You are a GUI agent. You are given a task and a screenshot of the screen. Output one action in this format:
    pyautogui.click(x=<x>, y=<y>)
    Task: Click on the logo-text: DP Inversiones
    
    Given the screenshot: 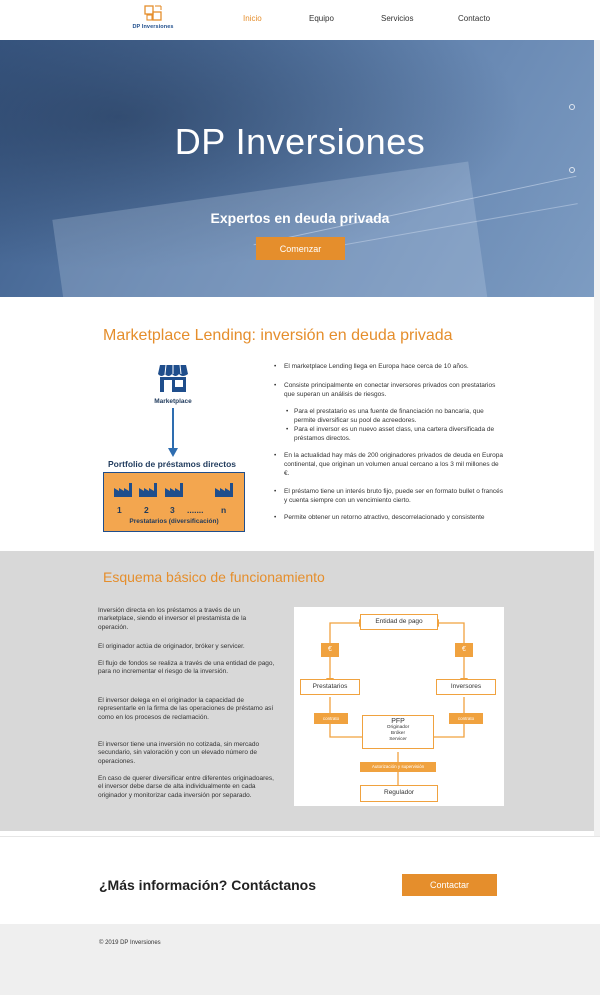 What is the action you would take?
    pyautogui.click(x=153, y=27)
    